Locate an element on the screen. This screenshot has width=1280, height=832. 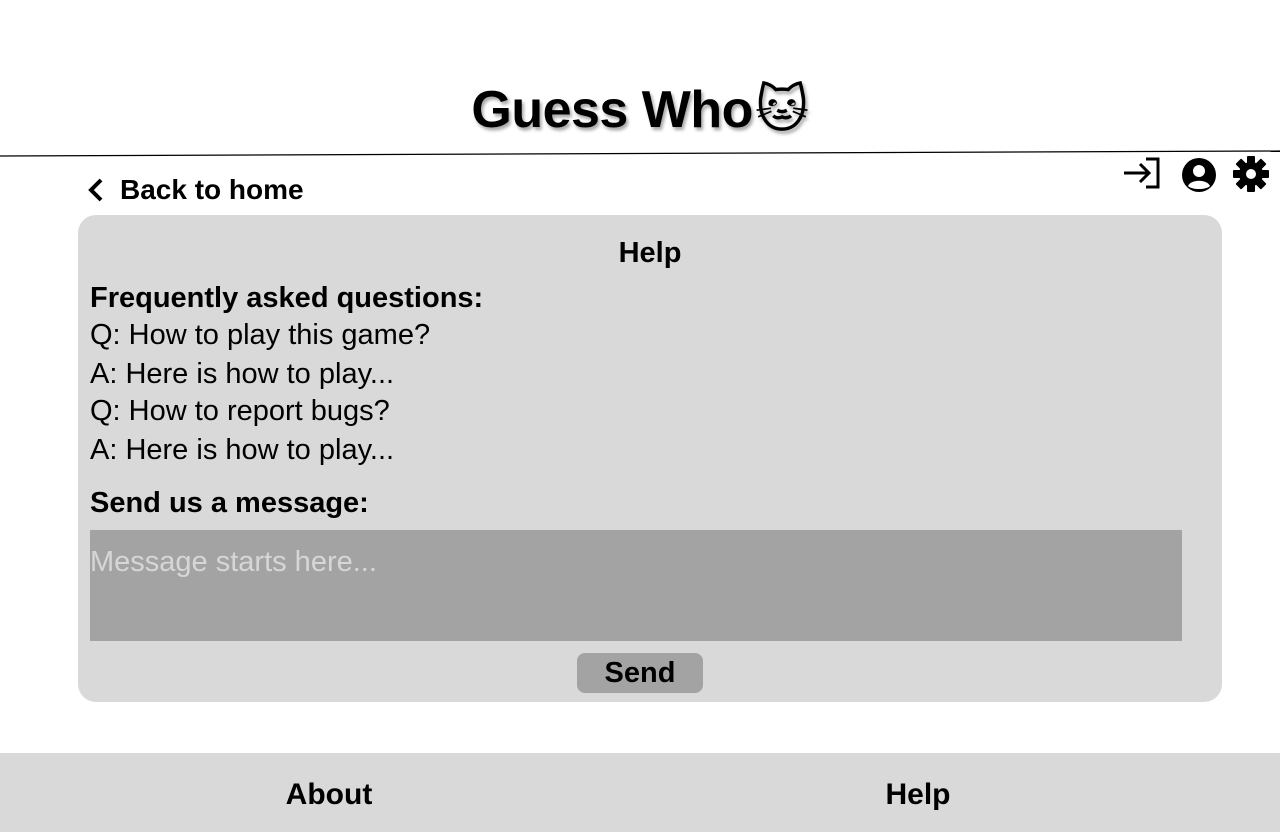
faq-question: Q: How to report bugs? is located at coordinates (240, 411).